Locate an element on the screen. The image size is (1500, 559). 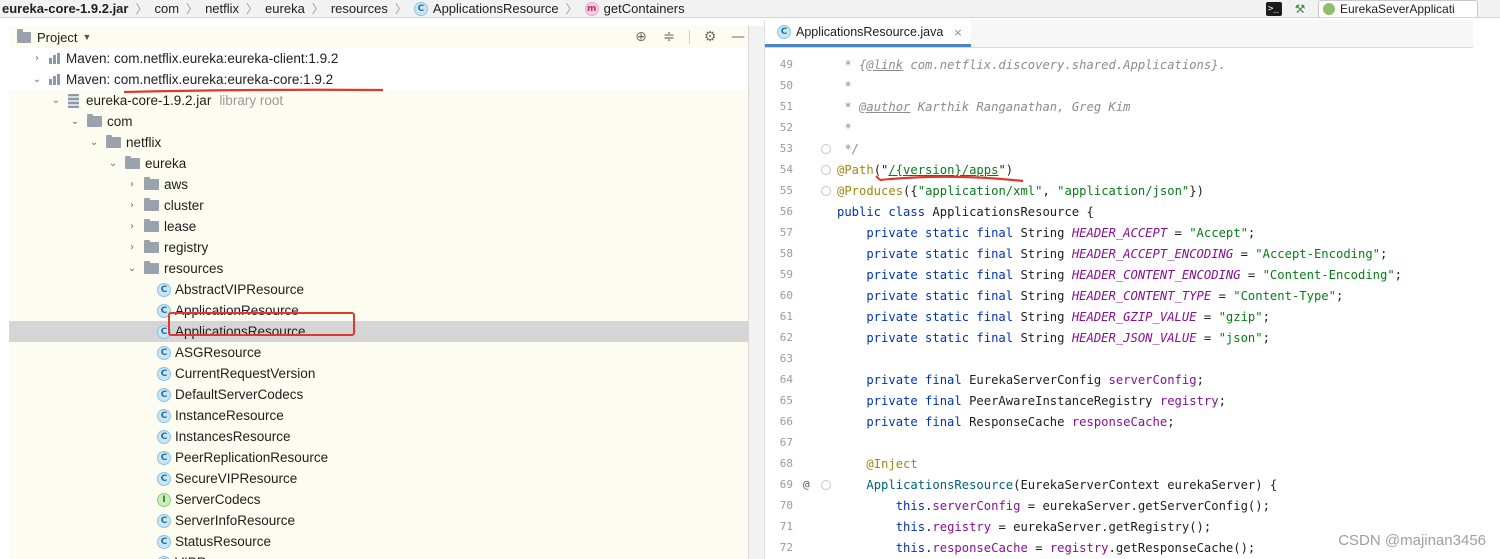
code-token: private static final is located at coordinates (929, 295).